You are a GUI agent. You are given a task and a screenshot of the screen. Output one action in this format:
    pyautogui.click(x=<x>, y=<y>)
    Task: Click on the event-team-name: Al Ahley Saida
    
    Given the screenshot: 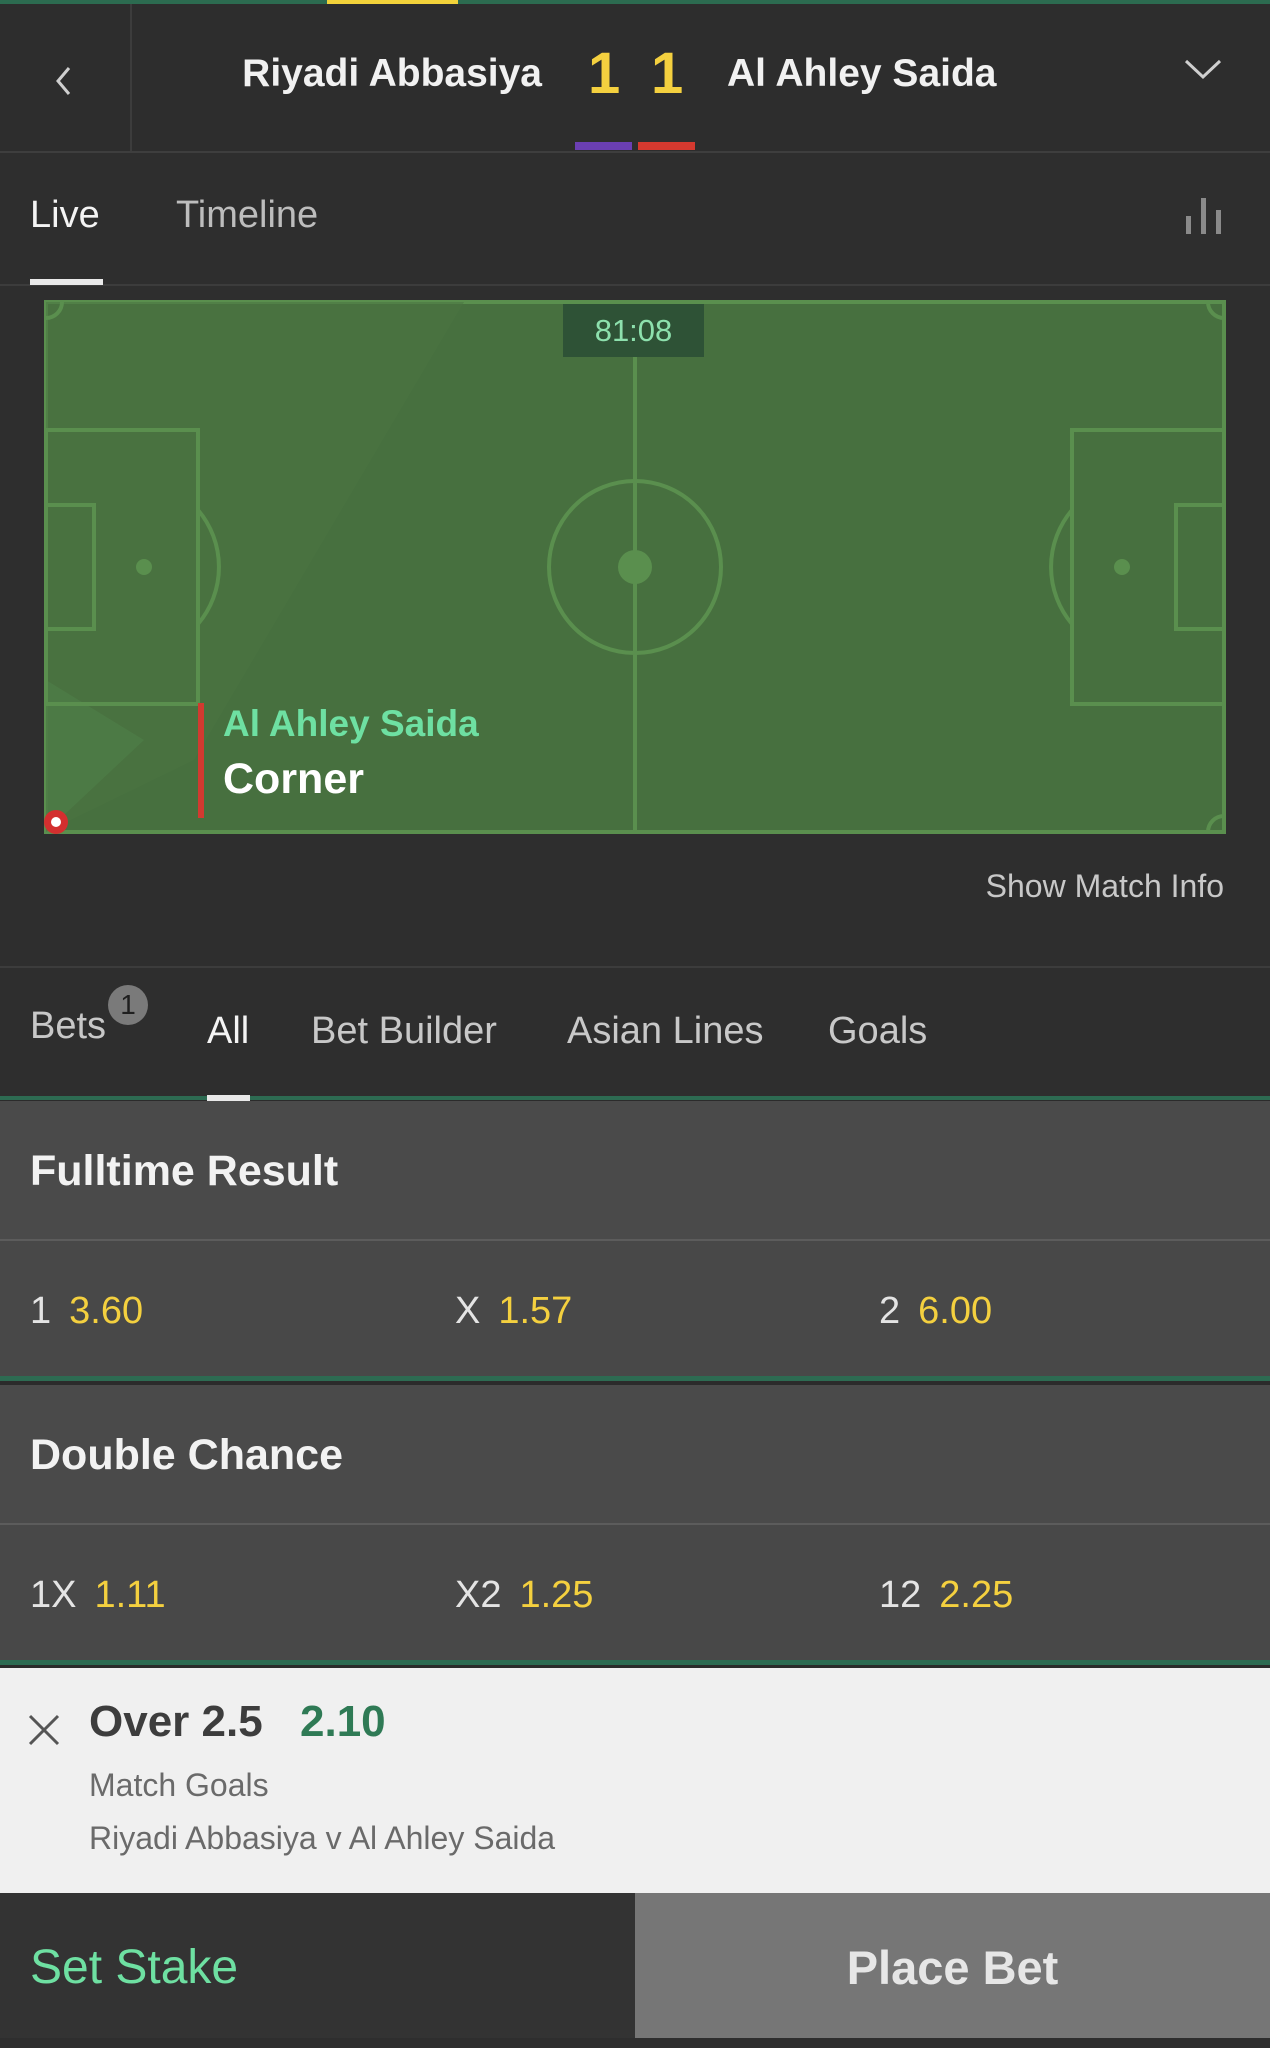 What is the action you would take?
    pyautogui.click(x=351, y=723)
    